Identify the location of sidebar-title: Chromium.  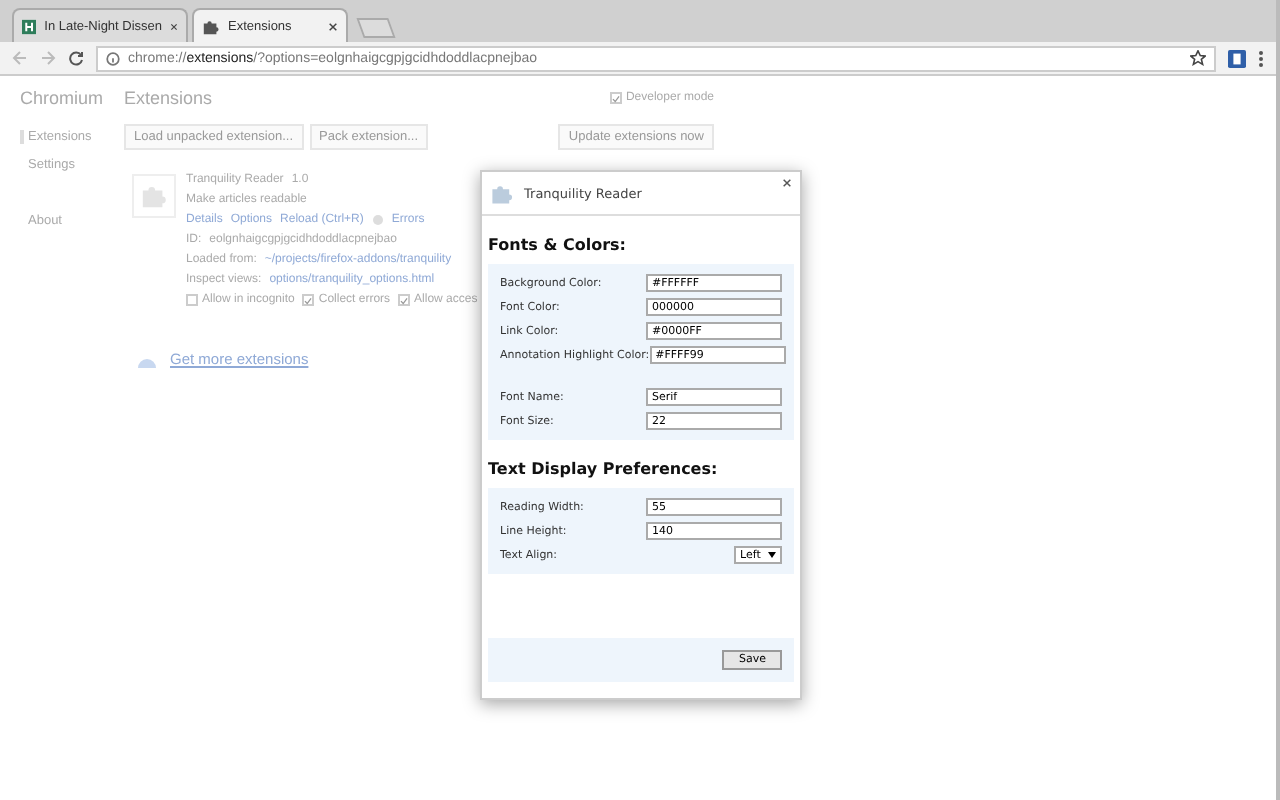
(63, 98).